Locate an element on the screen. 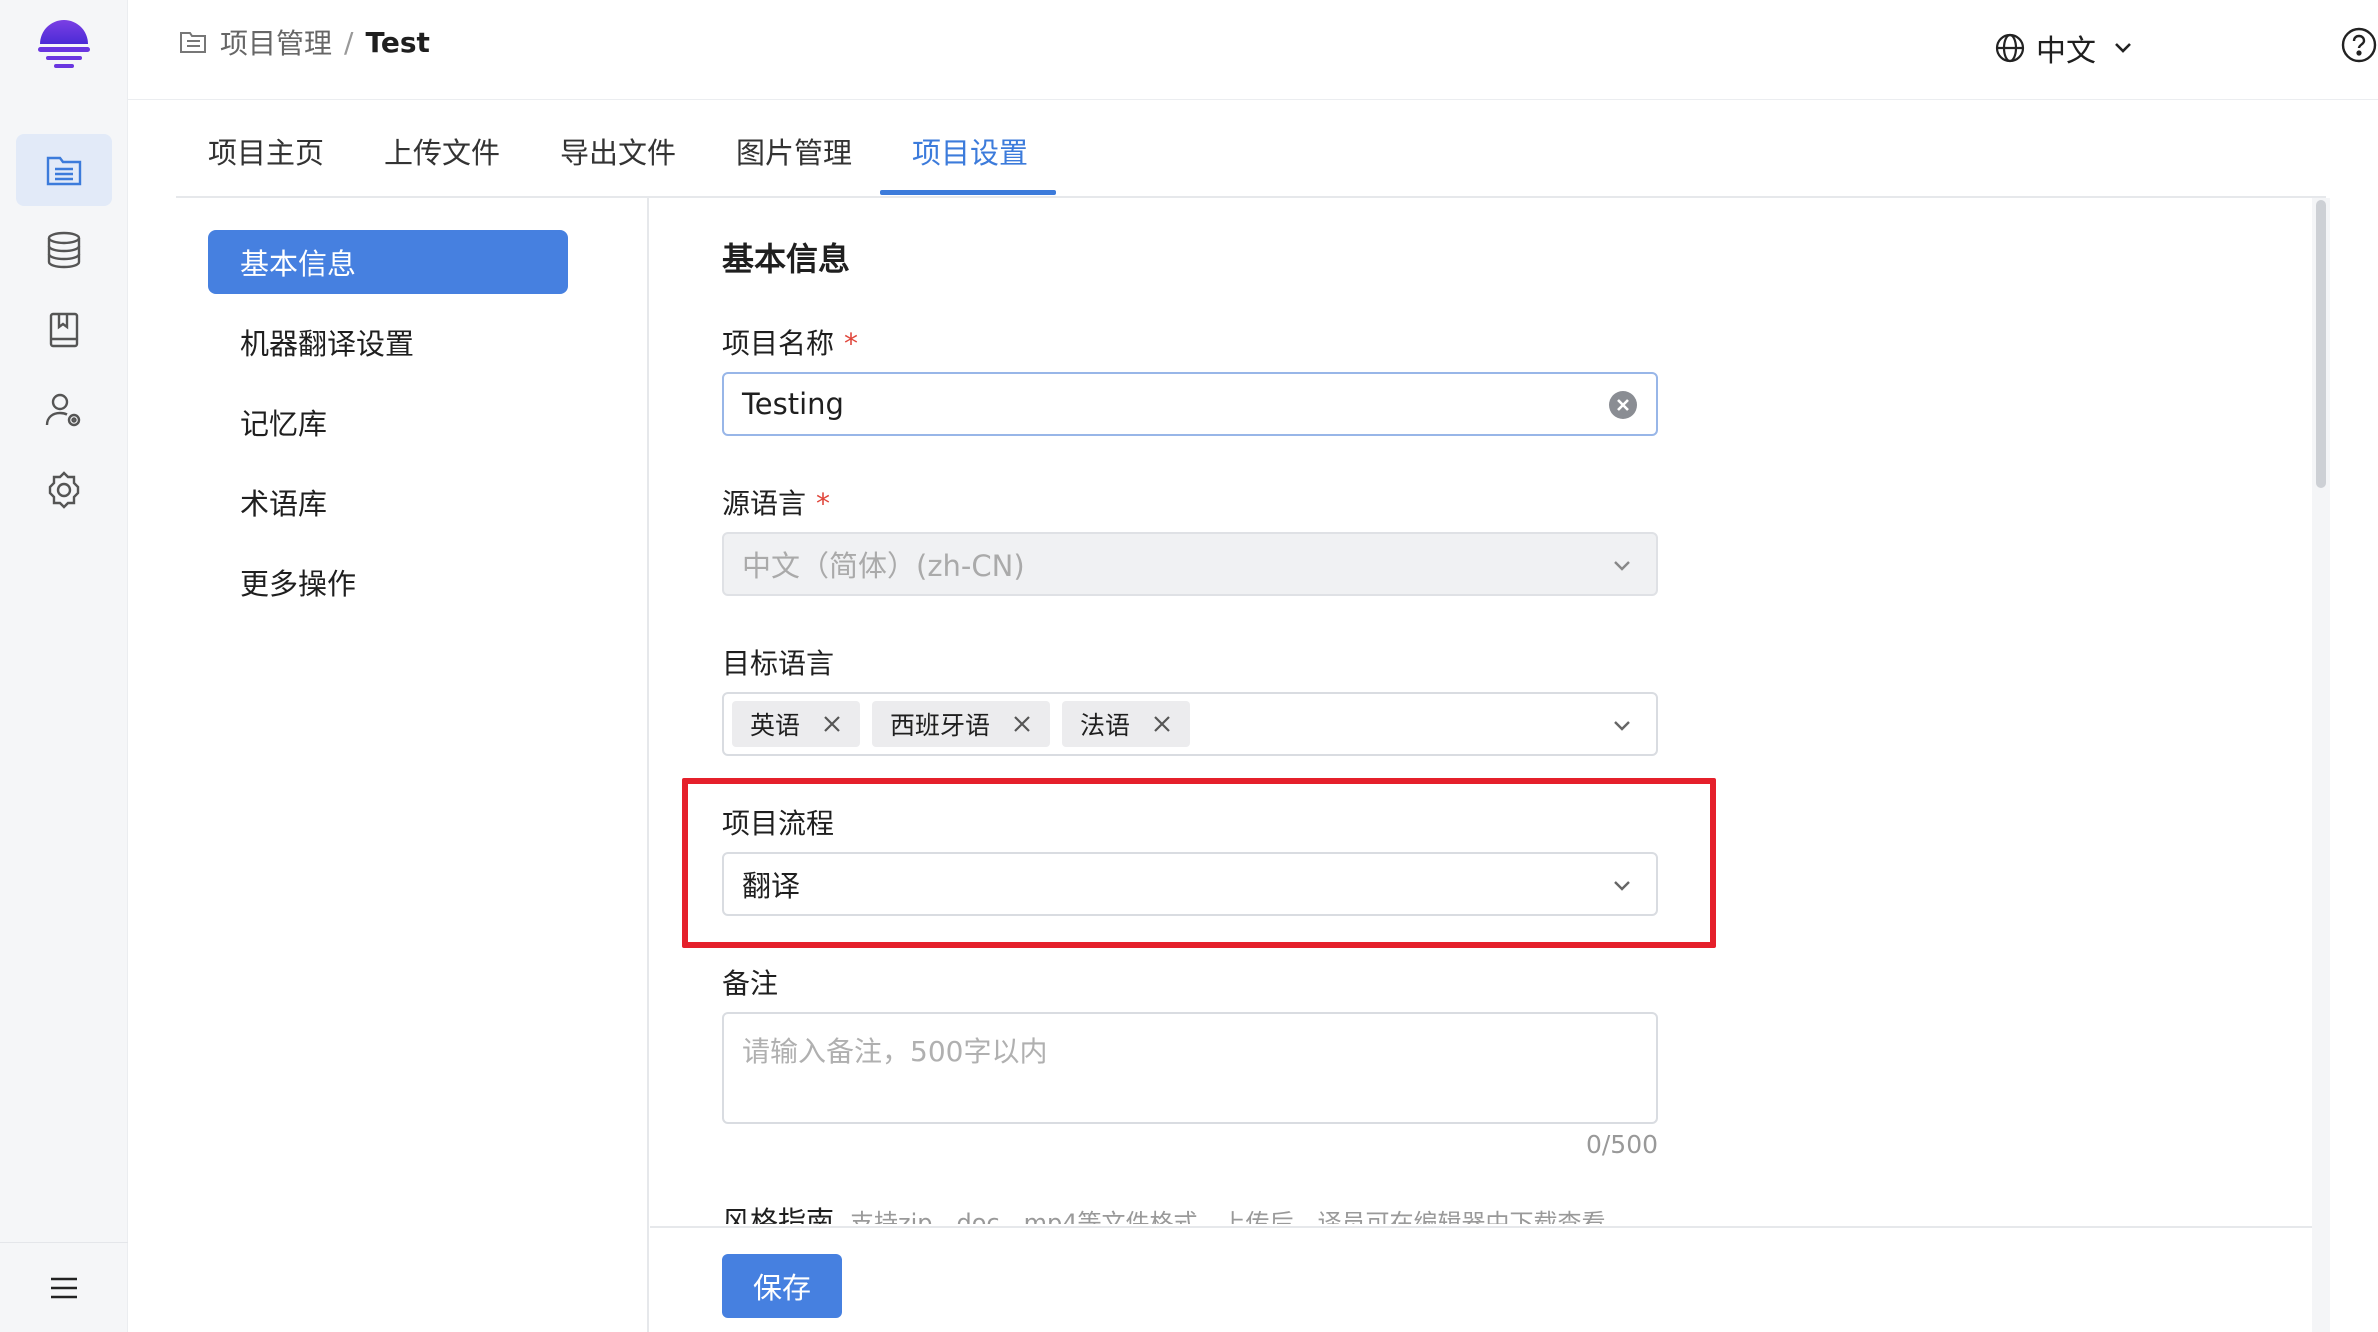 The height and width of the screenshot is (1332, 2378). target-language-tag: 法语 is located at coordinates (1126, 724).